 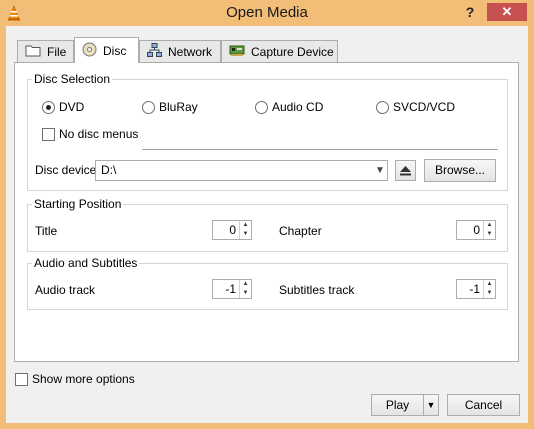 What do you see at coordinates (470, 12) in the screenshot?
I see `help-button: ?` at bounding box center [470, 12].